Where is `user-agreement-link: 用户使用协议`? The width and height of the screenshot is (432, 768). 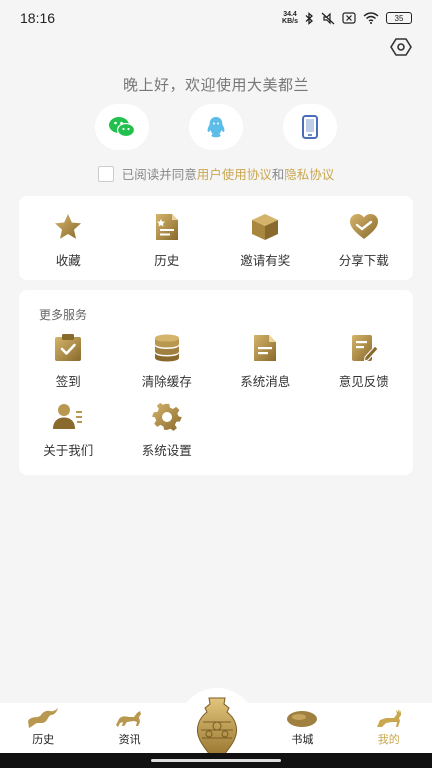
user-agreement-link: 用户使用协议 is located at coordinates (234, 173).